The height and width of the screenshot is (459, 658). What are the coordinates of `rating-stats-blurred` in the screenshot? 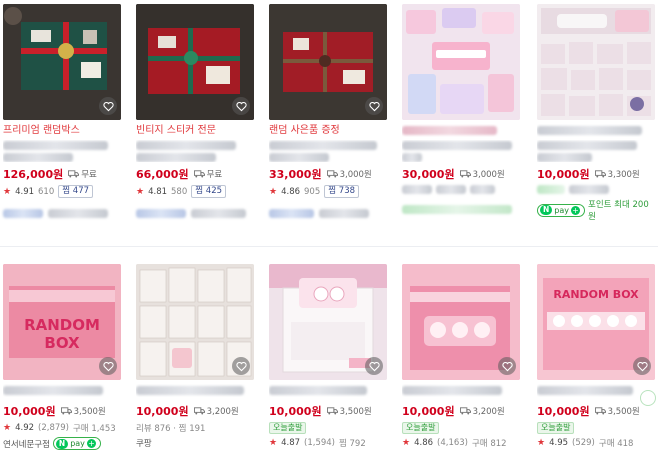 It's located at (596, 189).